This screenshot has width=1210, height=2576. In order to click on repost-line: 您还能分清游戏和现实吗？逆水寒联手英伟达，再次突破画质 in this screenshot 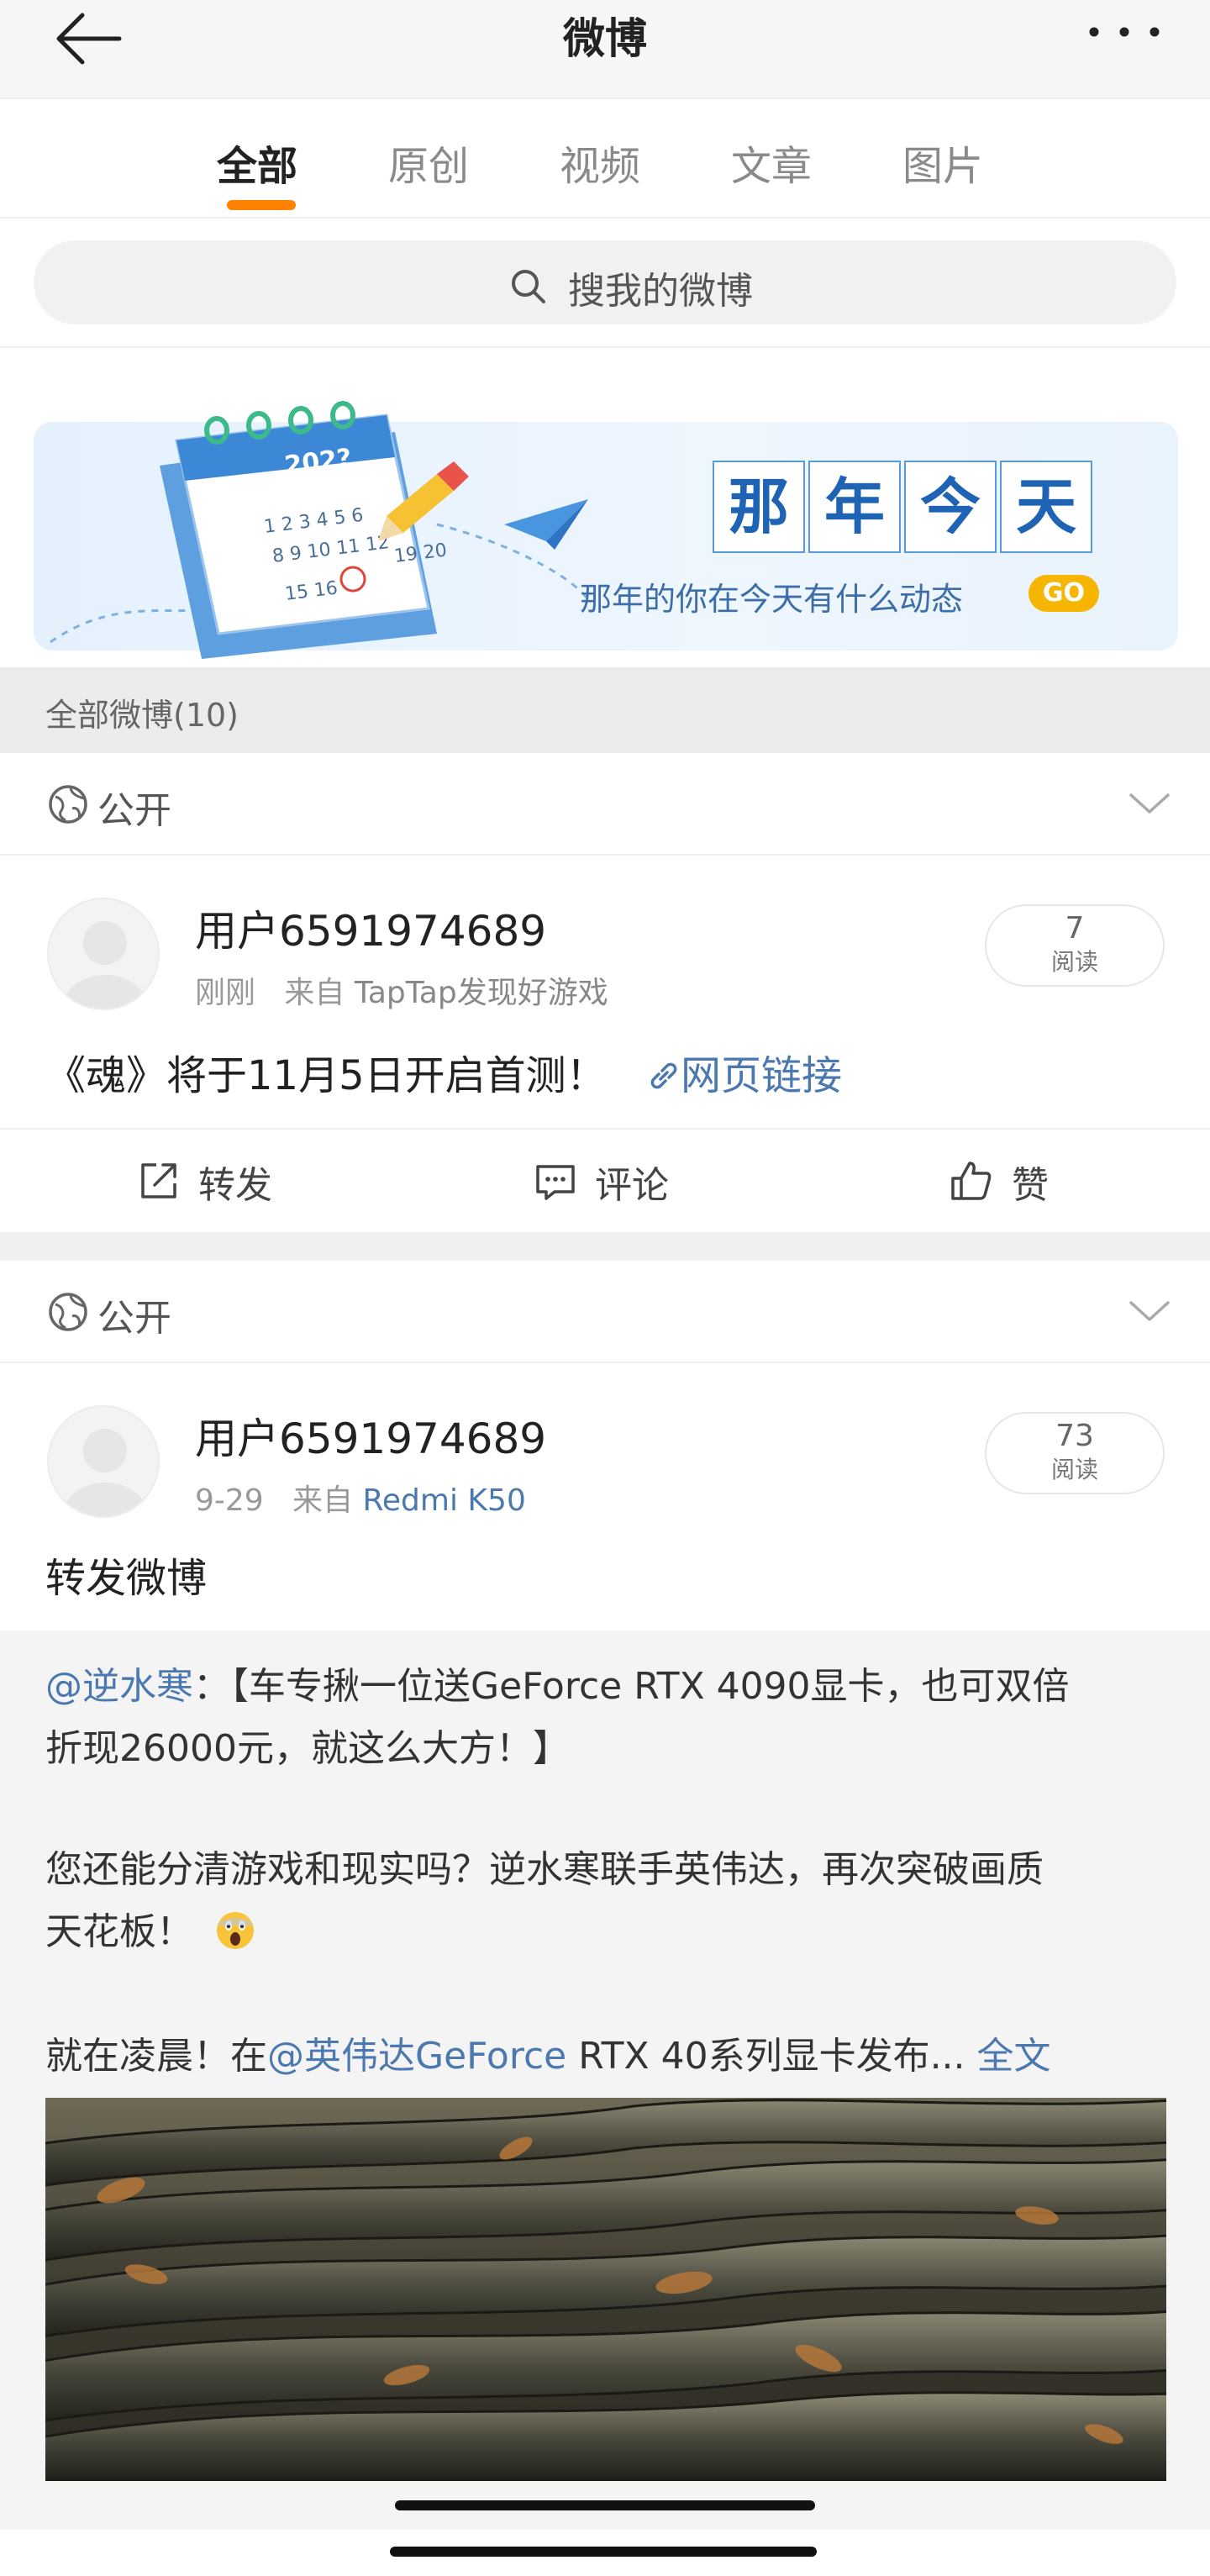, I will do `click(544, 1869)`.